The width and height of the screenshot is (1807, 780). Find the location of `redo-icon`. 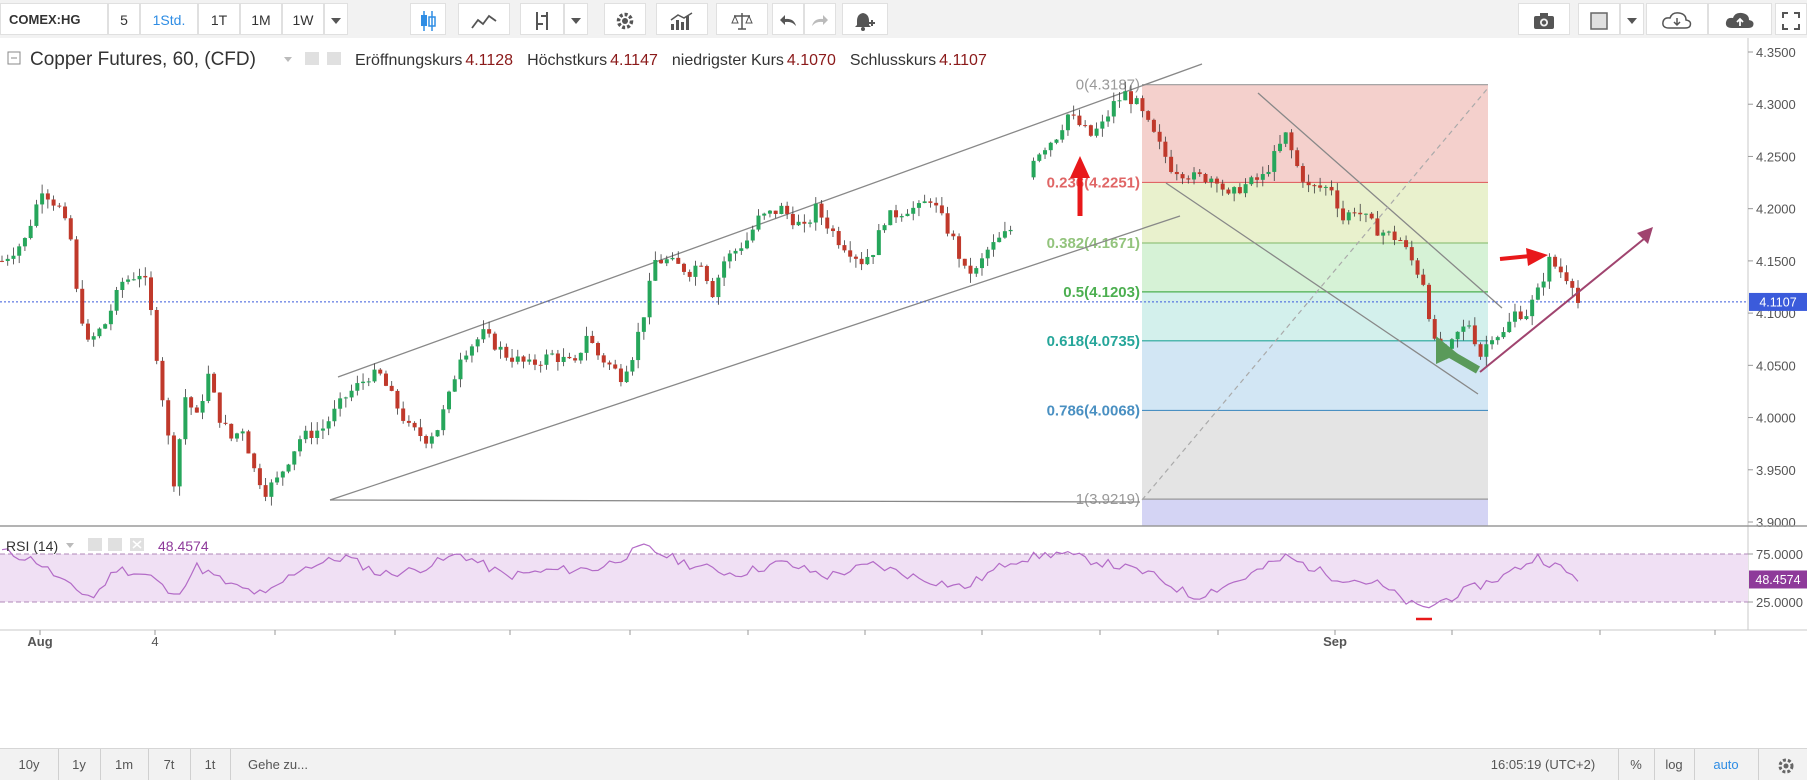

redo-icon is located at coordinates (820, 19).